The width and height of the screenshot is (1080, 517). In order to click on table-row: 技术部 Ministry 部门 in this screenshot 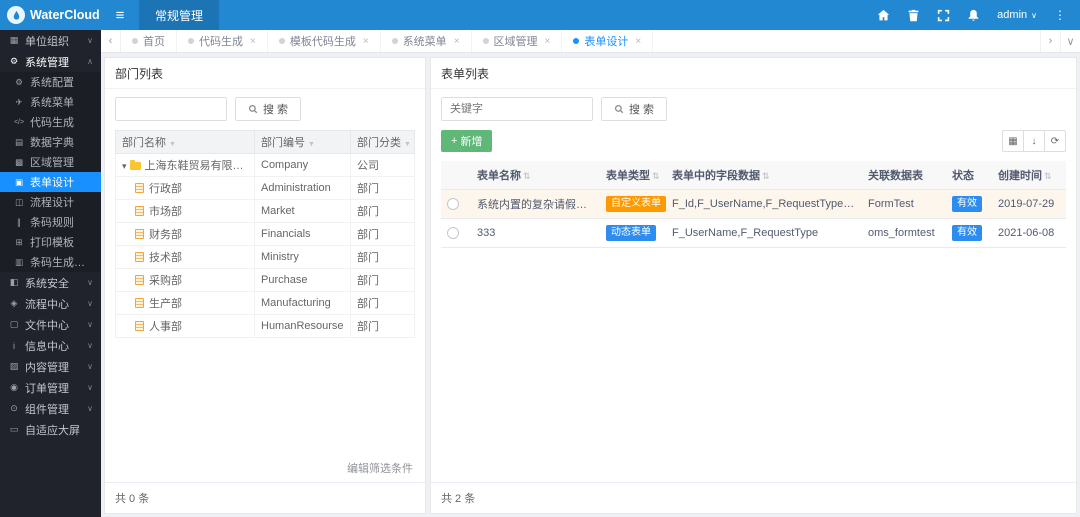, I will do `click(265, 257)`.